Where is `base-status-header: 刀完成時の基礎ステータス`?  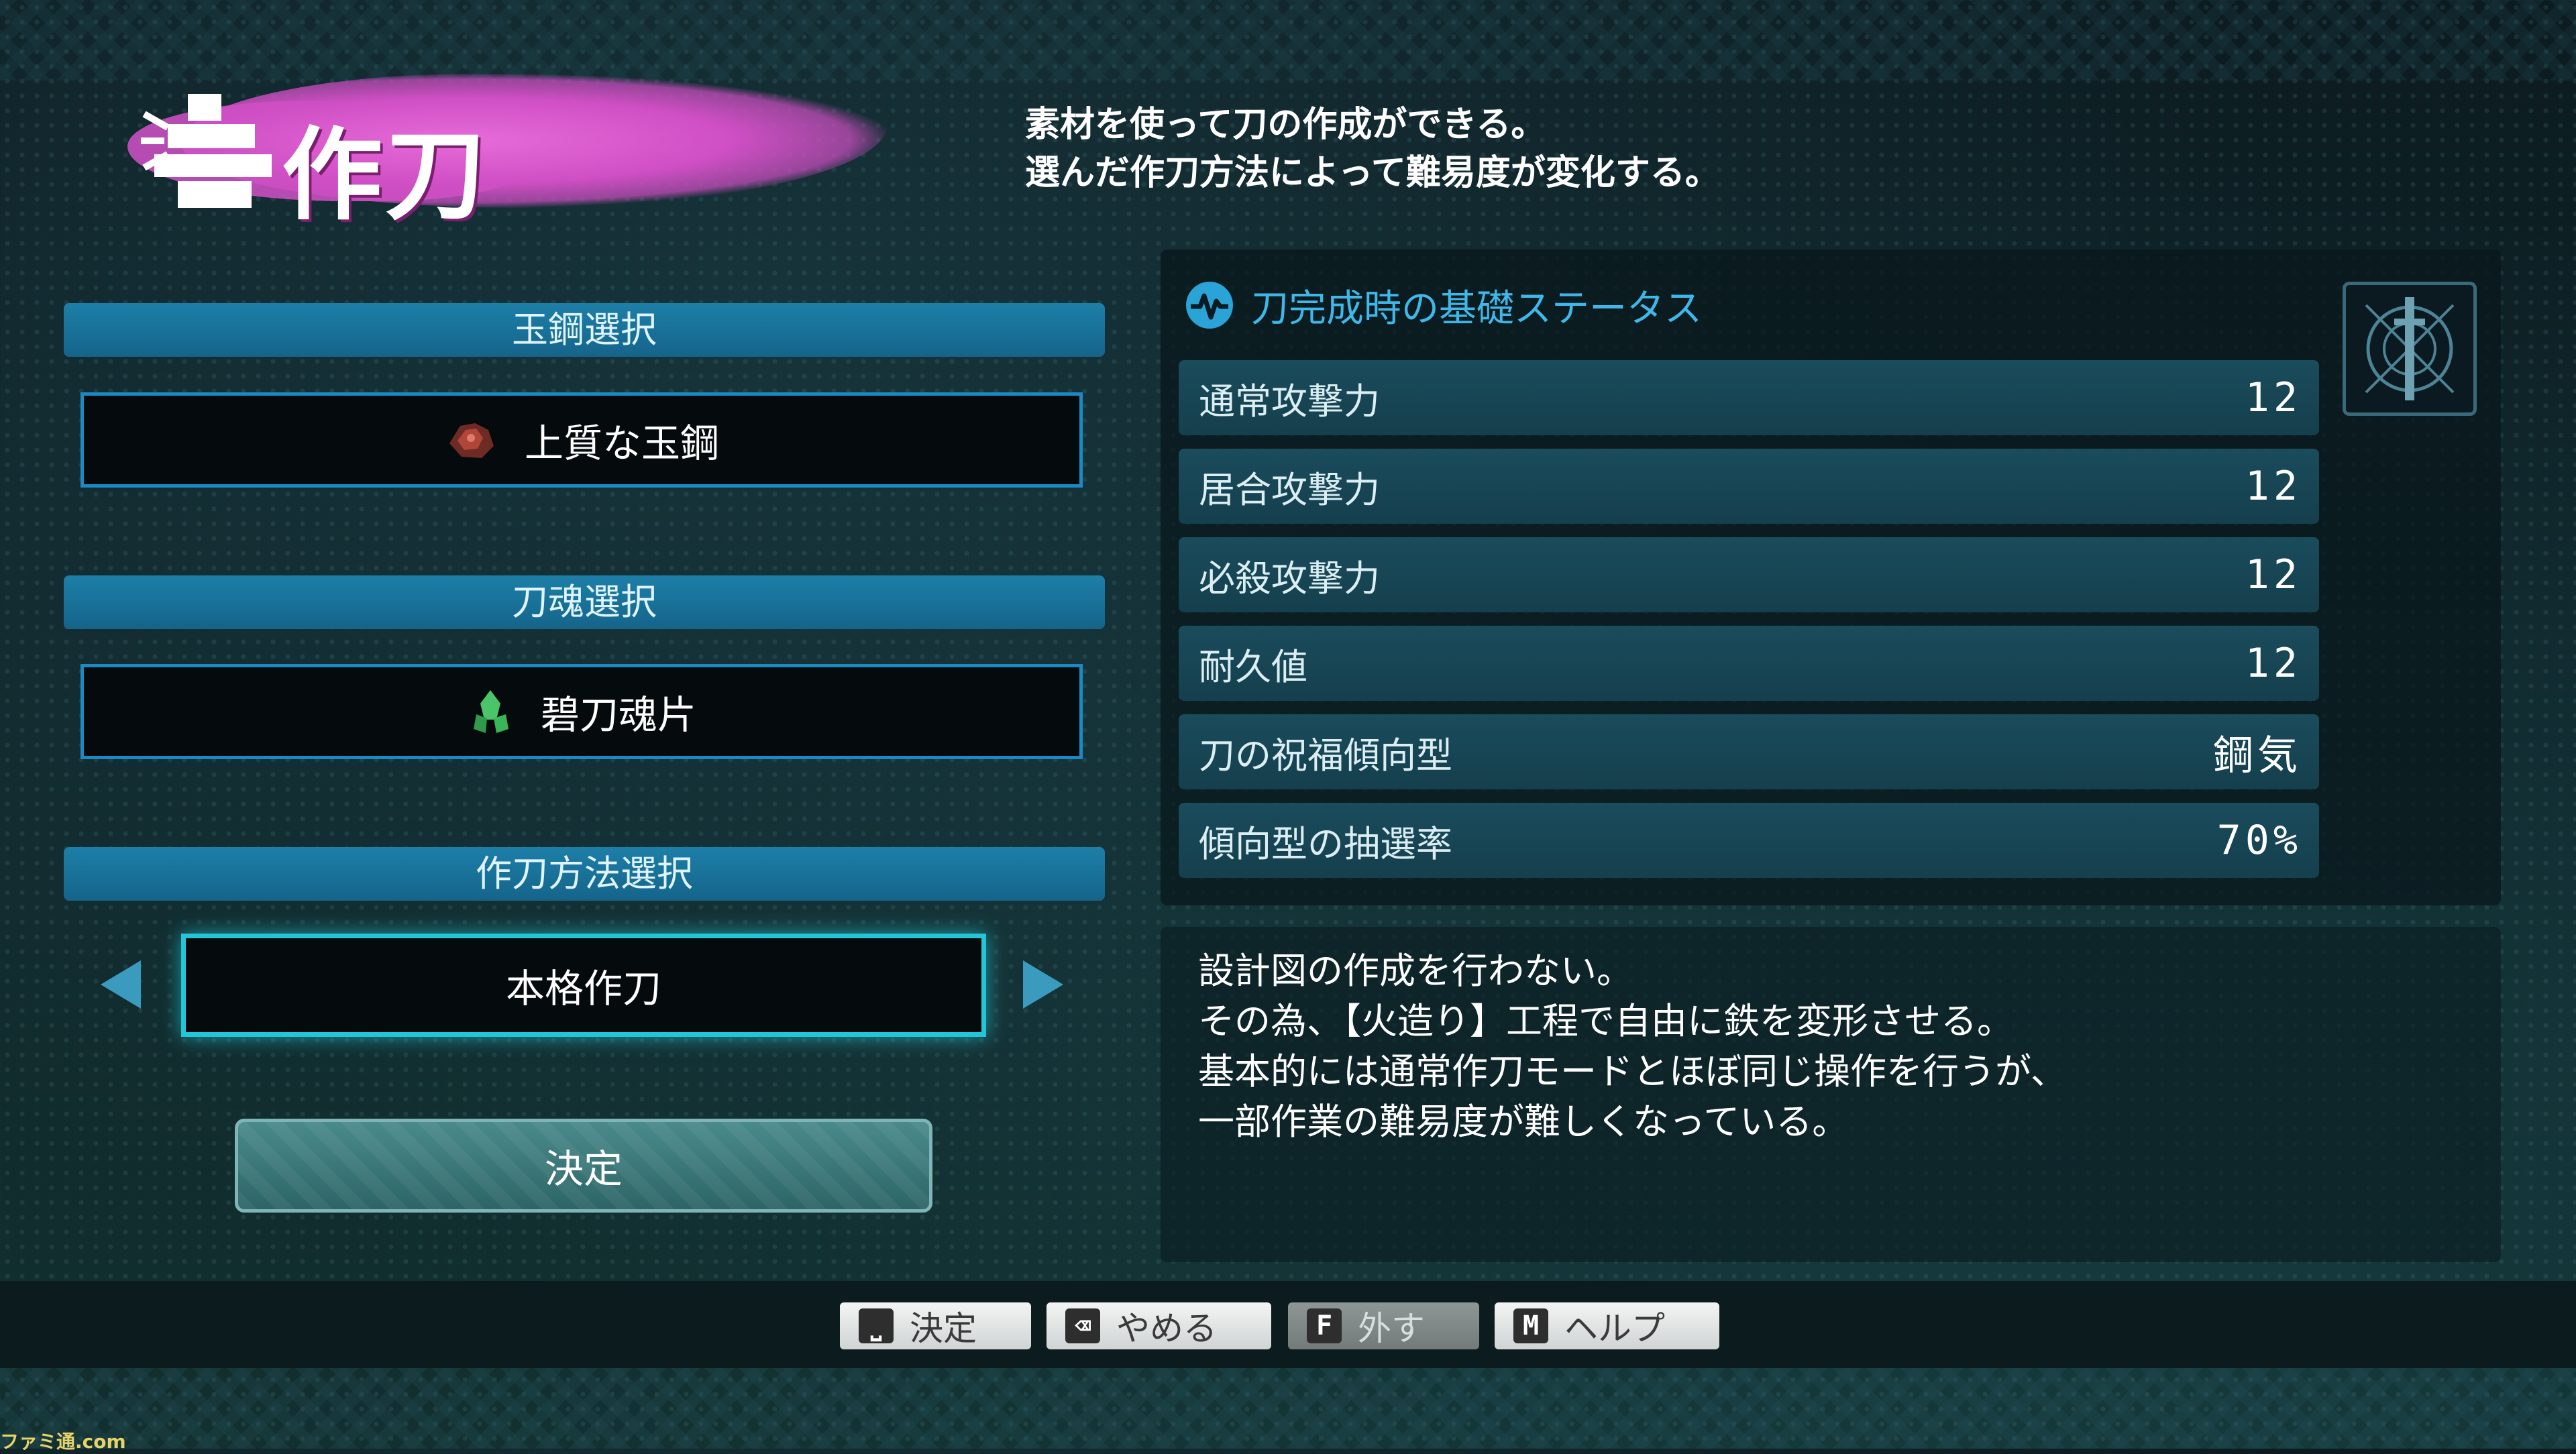 base-status-header: 刀完成時の基礎ステータス is located at coordinates (1443, 305).